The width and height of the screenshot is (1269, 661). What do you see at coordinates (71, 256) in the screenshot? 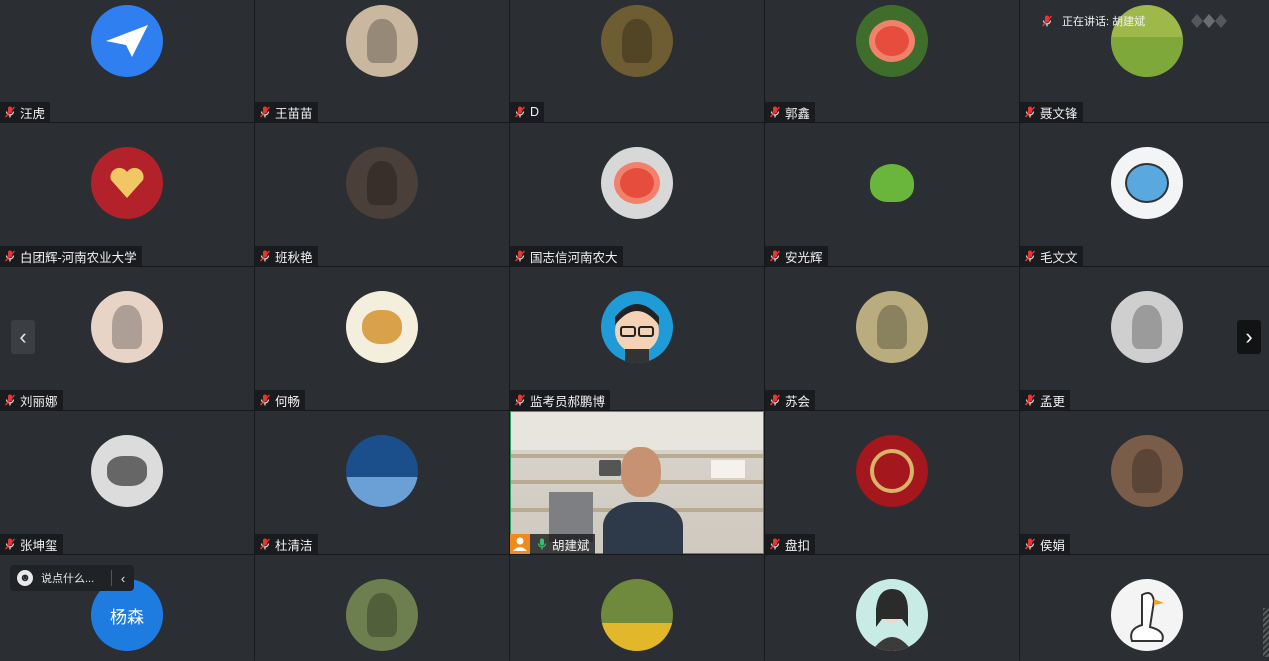
I see `participant-name-tag: 白团辉-河南农业大学` at bounding box center [71, 256].